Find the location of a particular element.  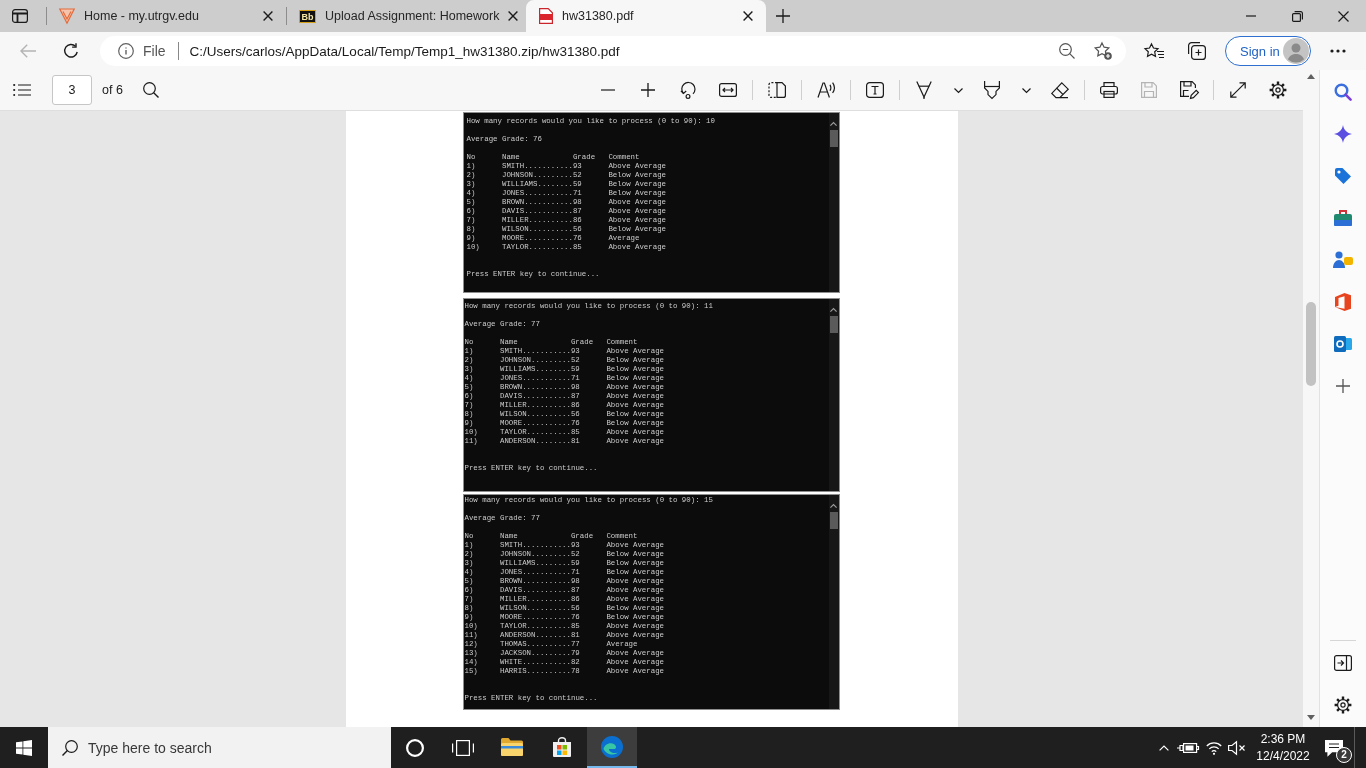

url-text: C:/Users/carlos/AppData/Local/Temp/Temp1_hw31380.zip/hw31380.pdf is located at coordinates (404, 51).